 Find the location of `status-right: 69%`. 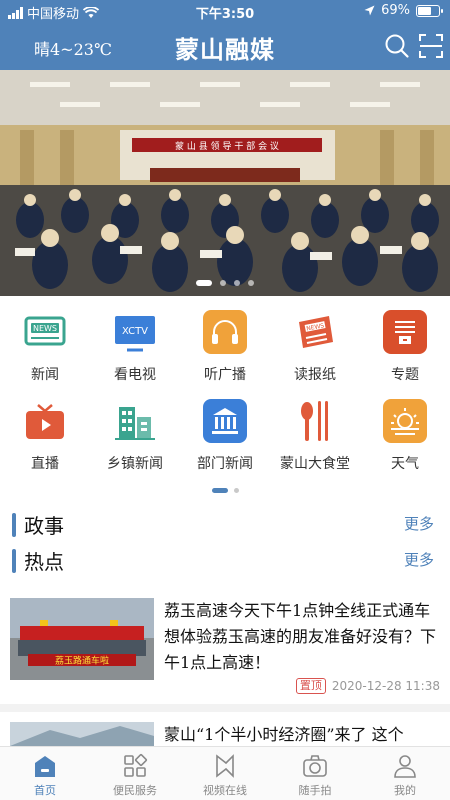

status-right: 69% is located at coordinates (403, 10).